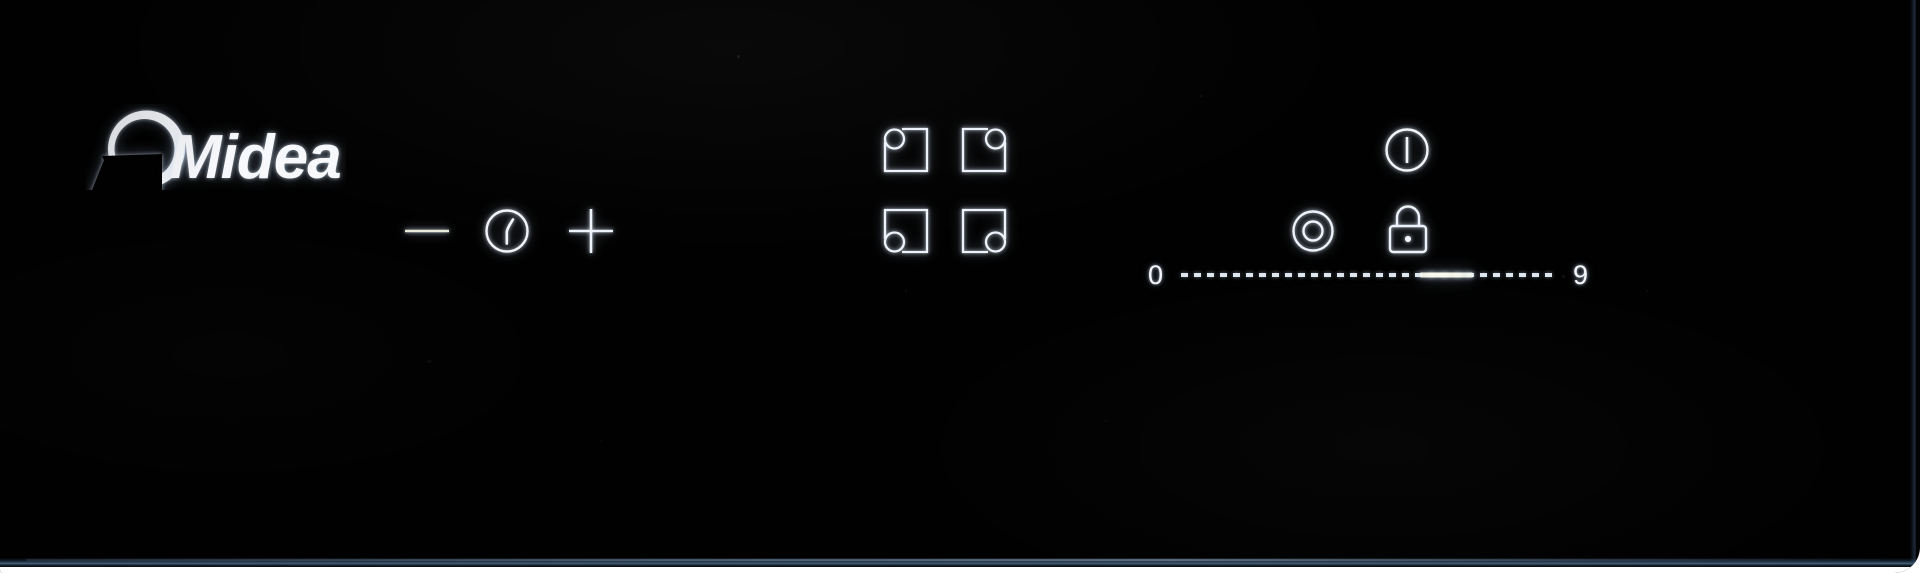 Image resolution: width=1920 pixels, height=573 pixels. What do you see at coordinates (255, 156) in the screenshot?
I see `brand-wordmark: Midea` at bounding box center [255, 156].